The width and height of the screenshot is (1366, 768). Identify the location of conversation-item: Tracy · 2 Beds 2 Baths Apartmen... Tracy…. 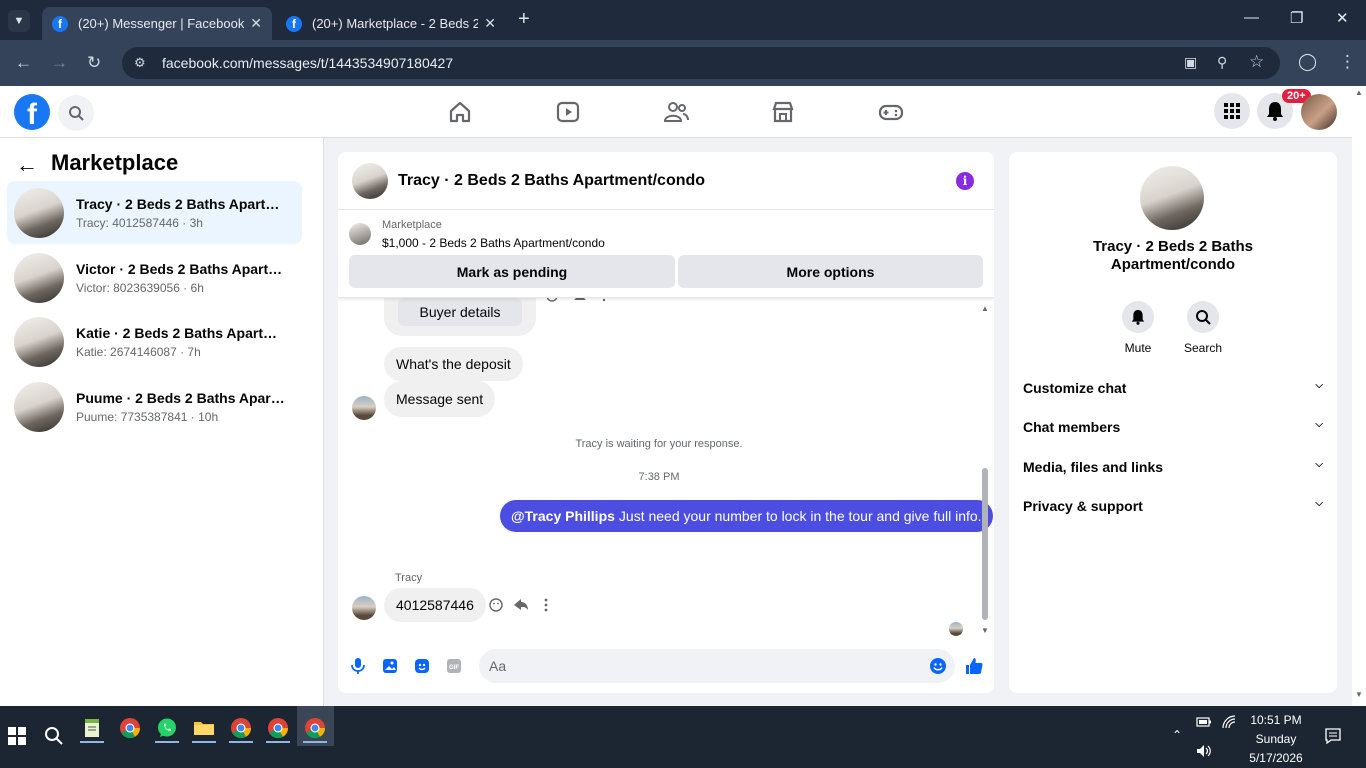
(154, 212).